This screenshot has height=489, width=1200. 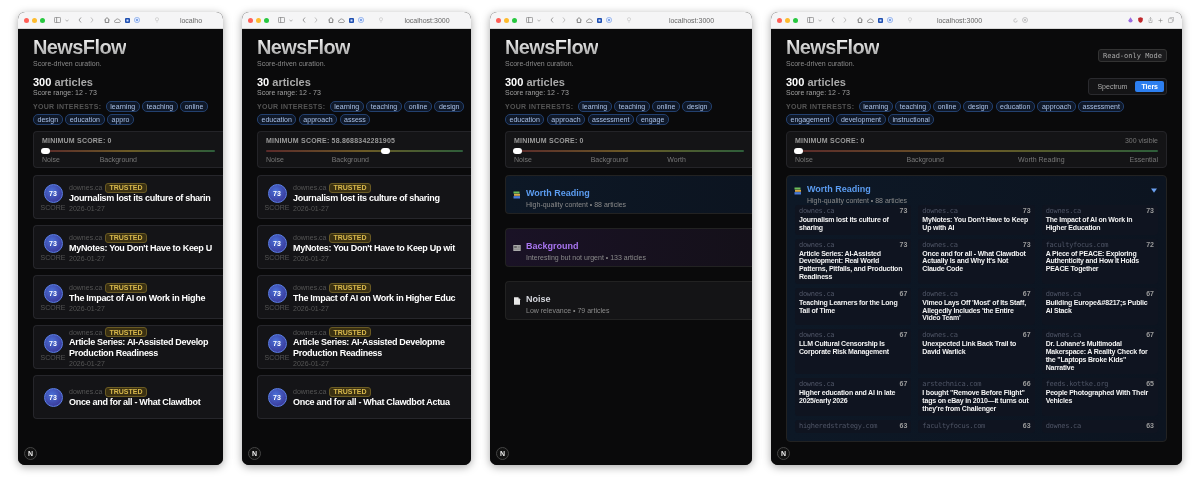 What do you see at coordinates (1015, 20) in the screenshot?
I see `reload-icon` at bounding box center [1015, 20].